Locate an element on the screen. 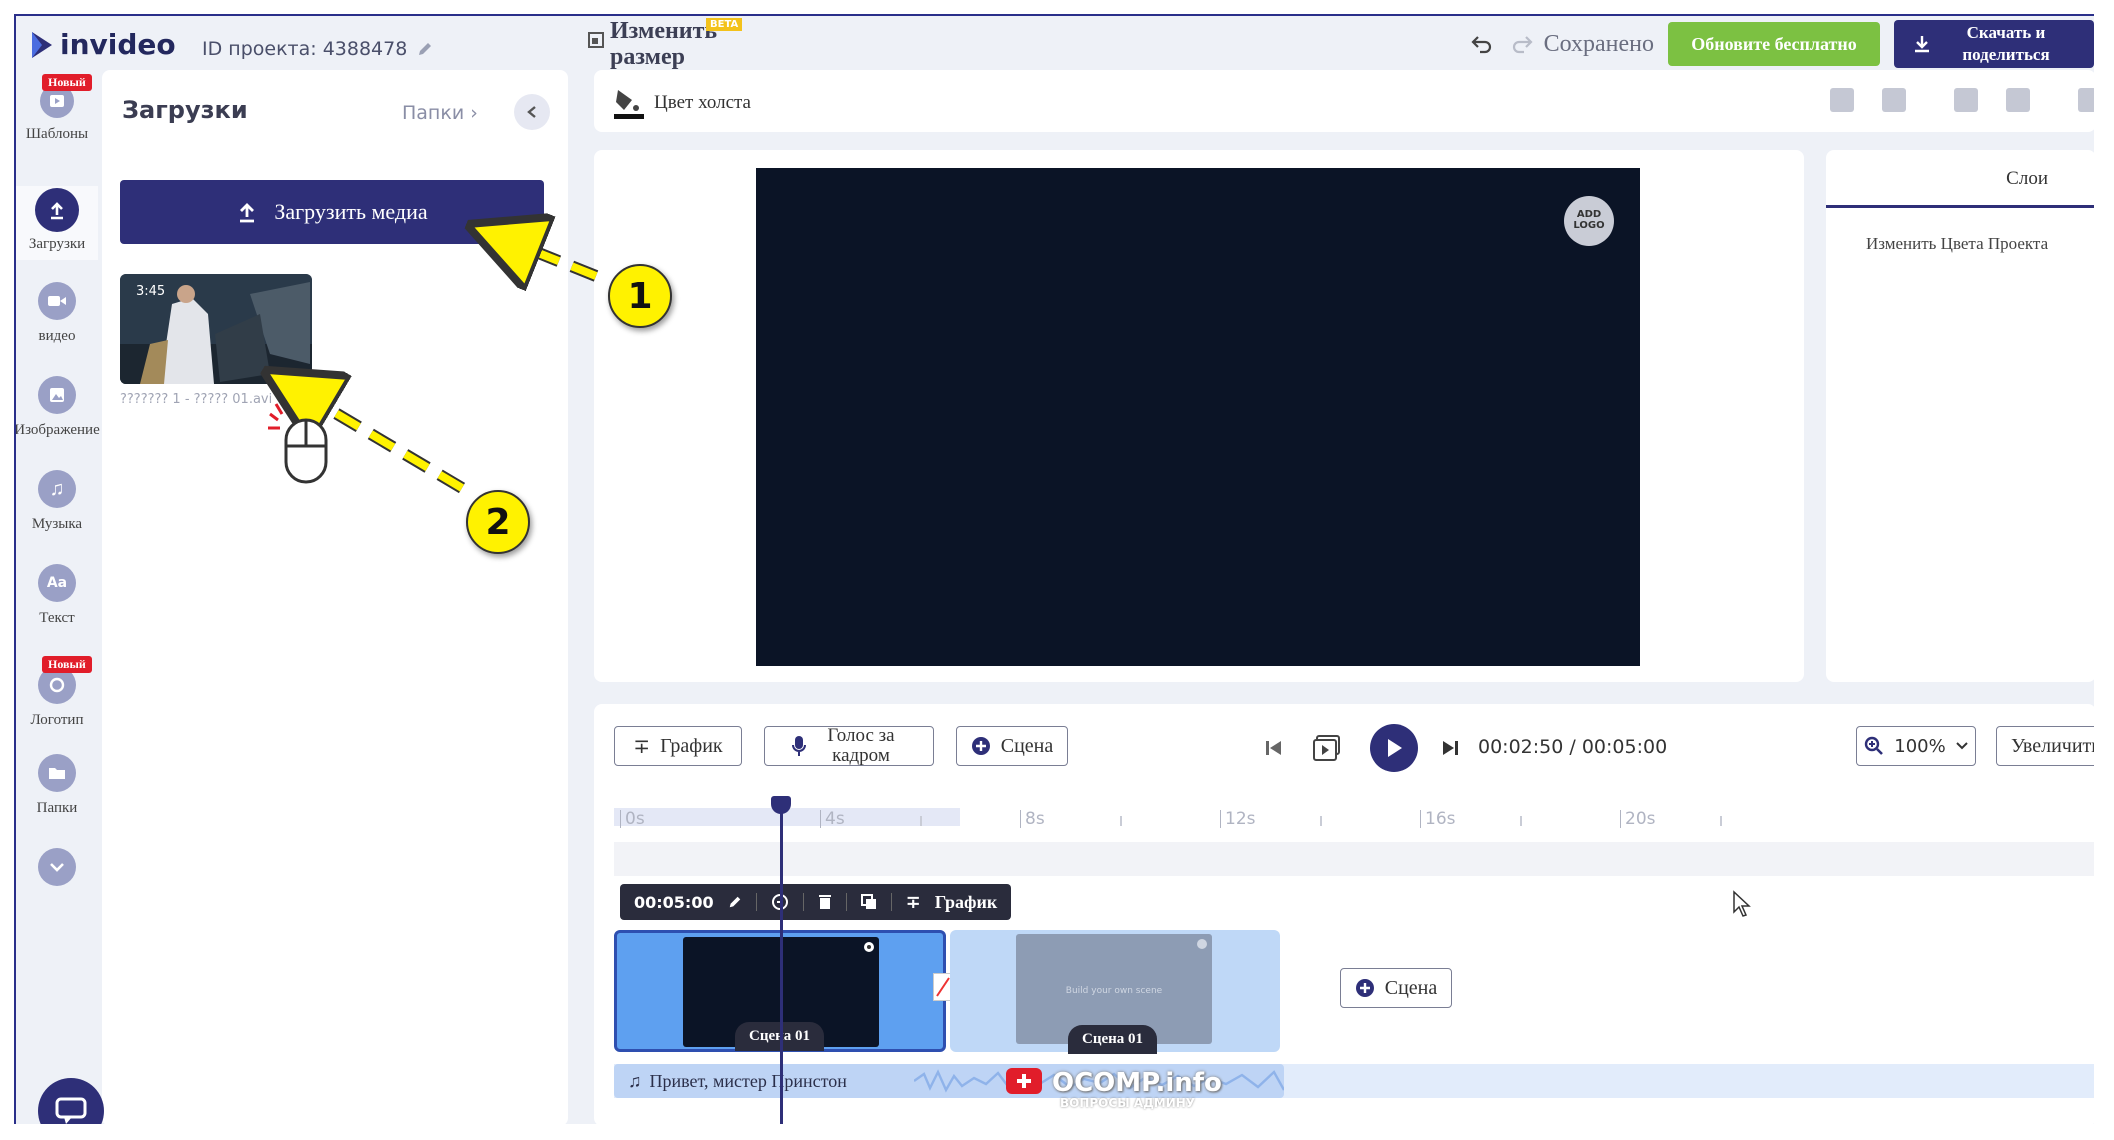 The height and width of the screenshot is (1140, 2114). annotation-overlay is located at coordinates (299, 247).